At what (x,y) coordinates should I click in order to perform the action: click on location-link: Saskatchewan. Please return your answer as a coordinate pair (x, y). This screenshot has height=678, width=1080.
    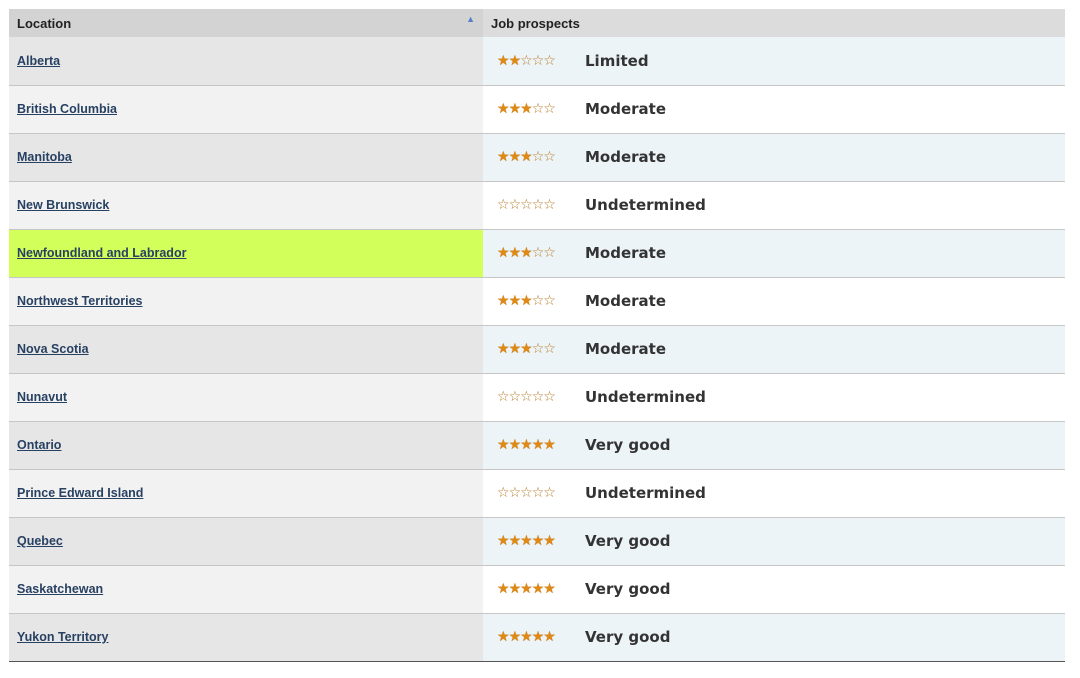
    Looking at the image, I should click on (60, 589).